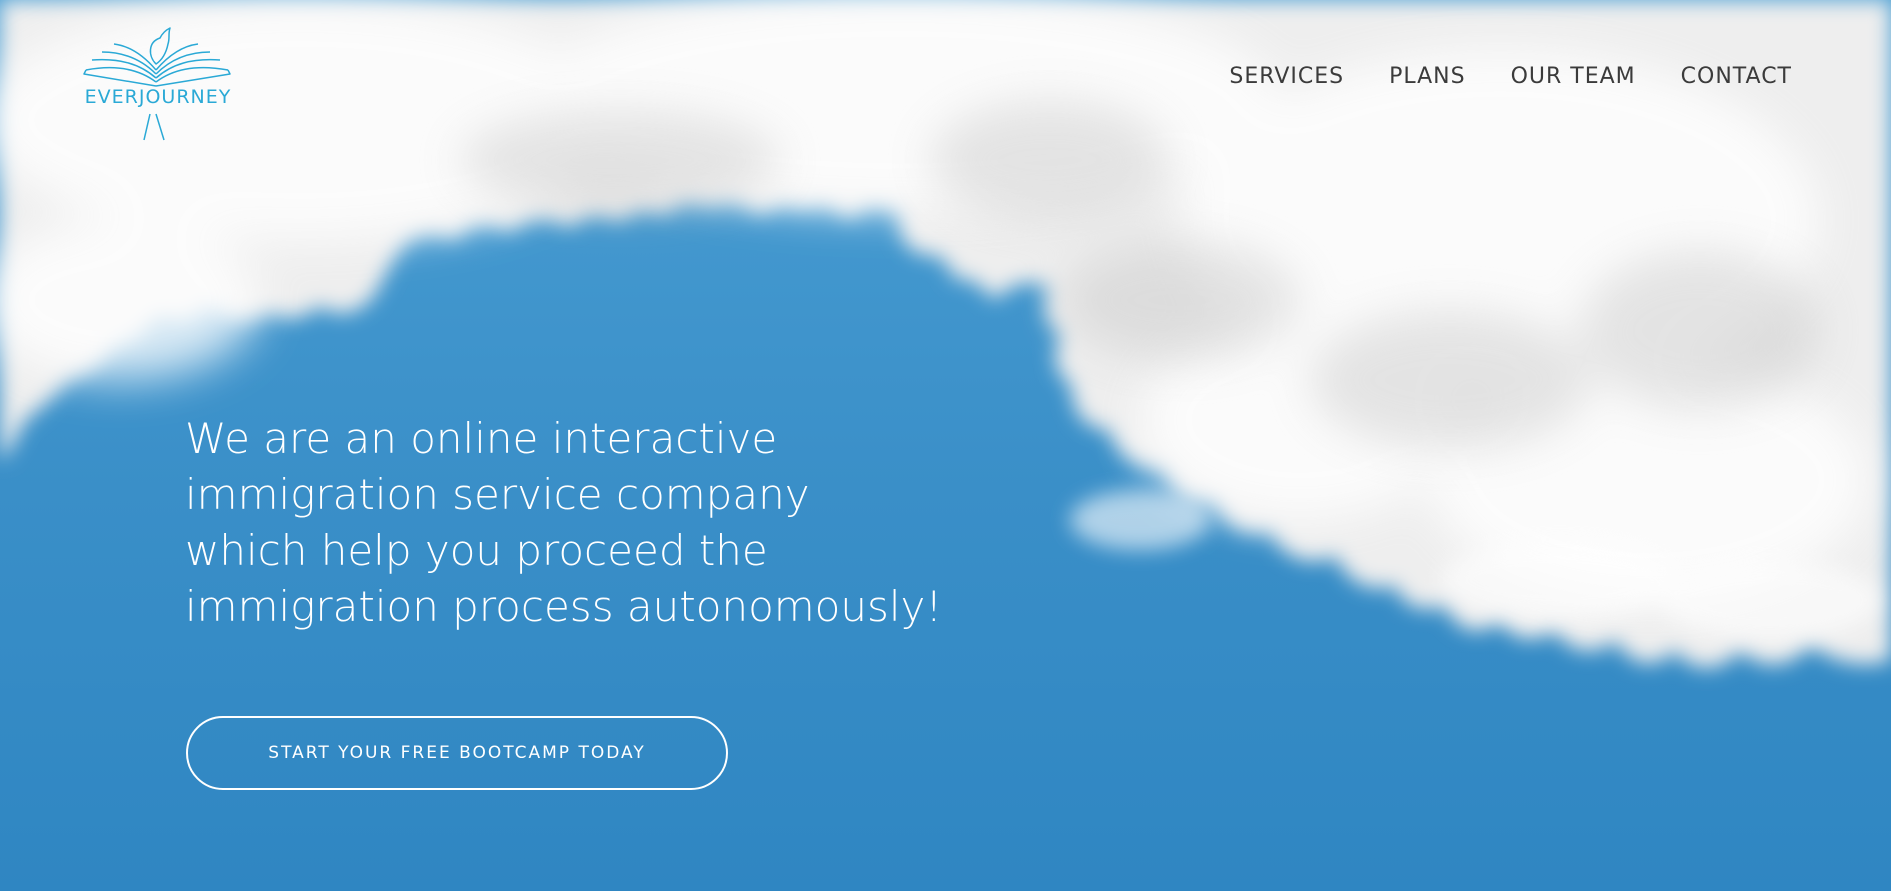 This screenshot has width=1891, height=891. I want to click on everjourney-logo: EVERJOURNEY, so click(158, 81).